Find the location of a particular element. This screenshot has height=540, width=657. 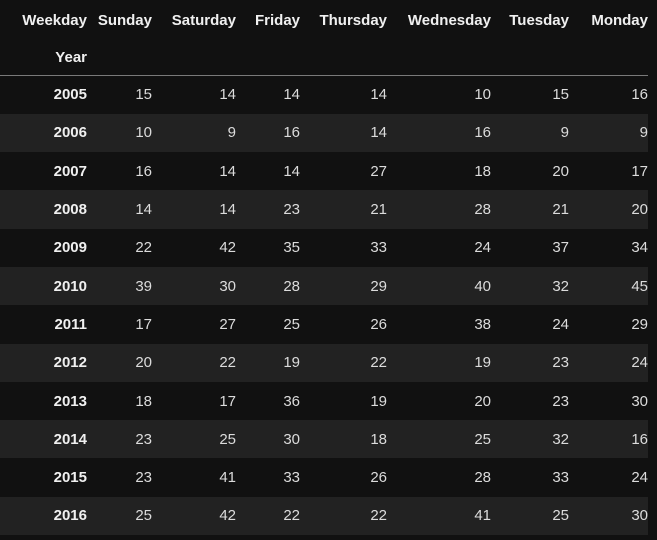

table-cell: 21 is located at coordinates (378, 210).